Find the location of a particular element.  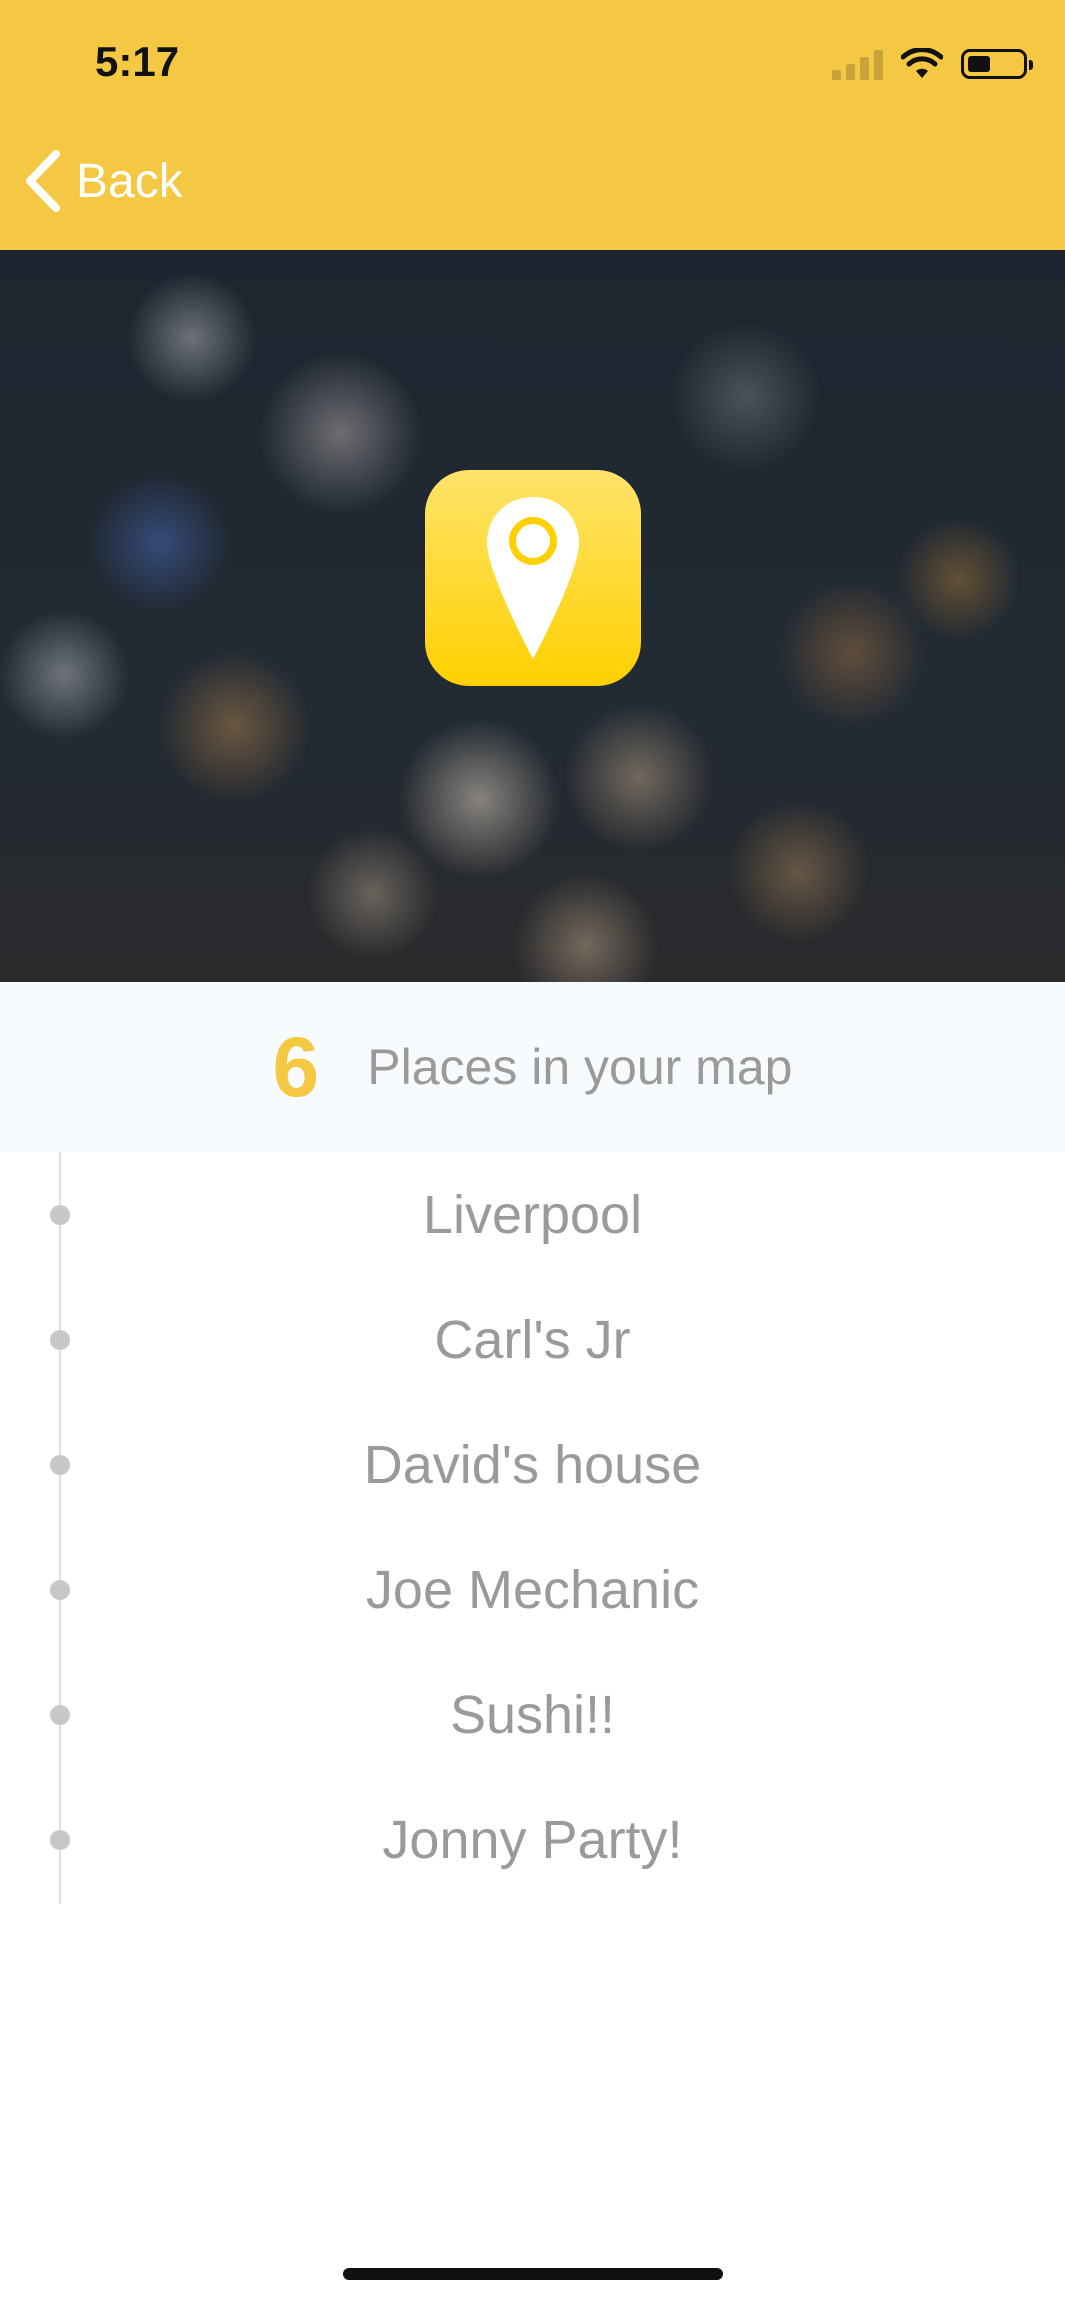

list-item: David's house is located at coordinates (532, 1464).